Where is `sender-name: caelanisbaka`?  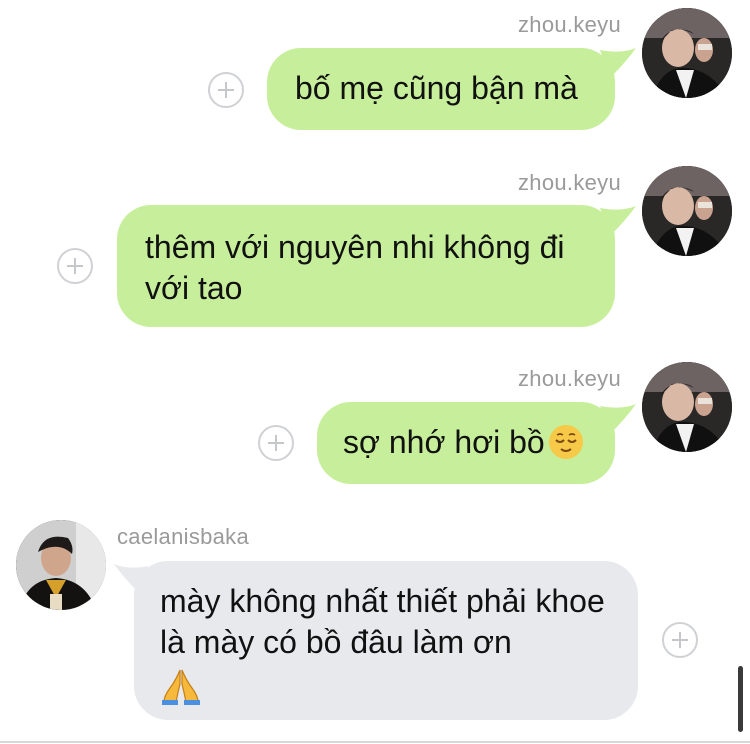 sender-name: caelanisbaka is located at coordinates (183, 536).